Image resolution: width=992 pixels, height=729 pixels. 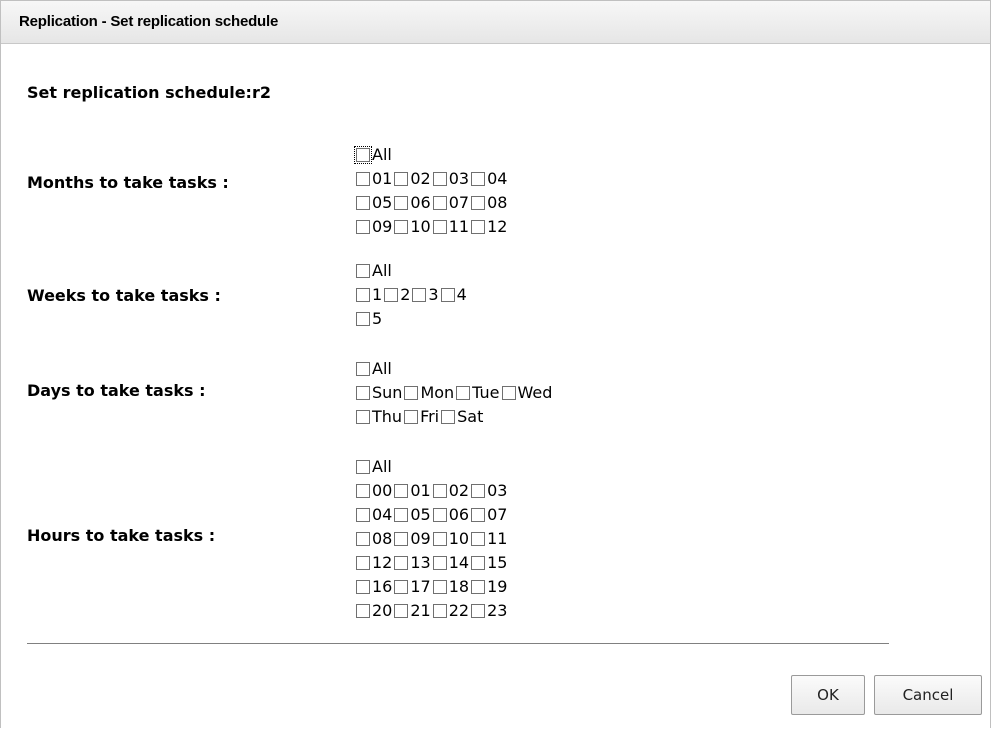 I want to click on weeks-option-4: 4, so click(x=454, y=295).